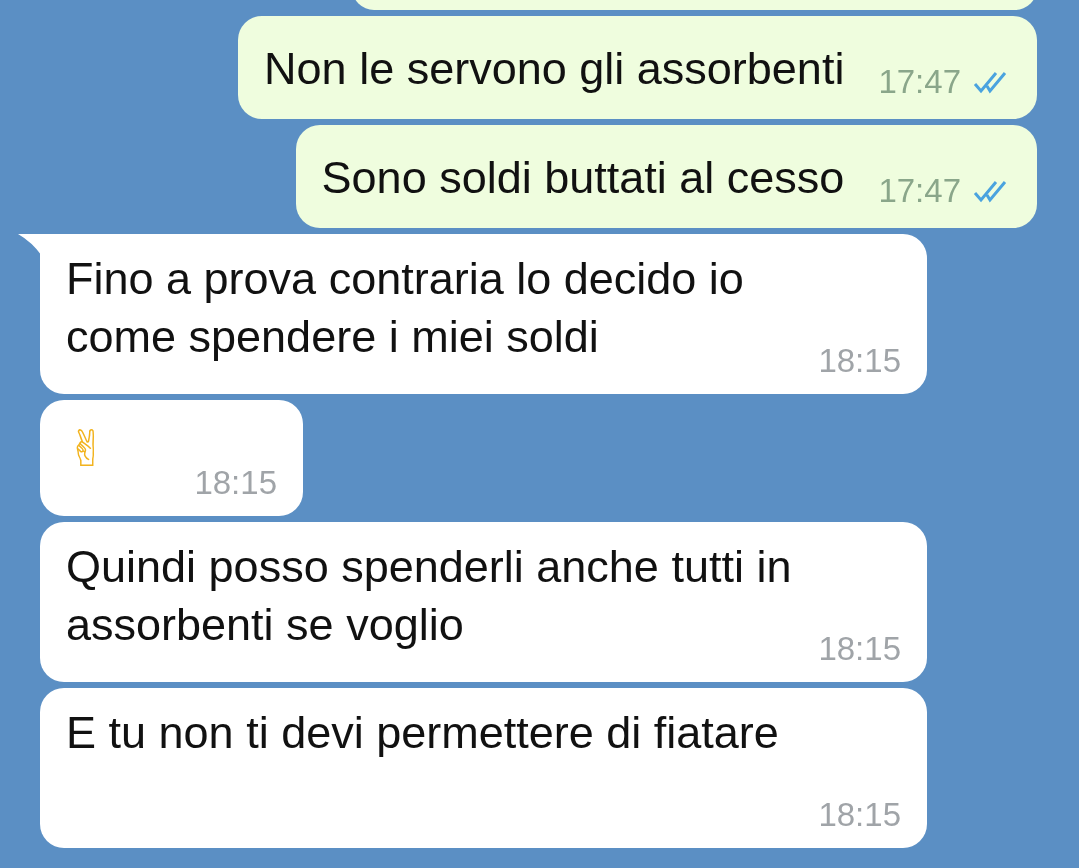 This screenshot has height=868, width=1079. Describe the element at coordinates (429, 596) in the screenshot. I see `message-text: Quindi posso spenderli anche tutti in assorbenti se voglio` at that location.